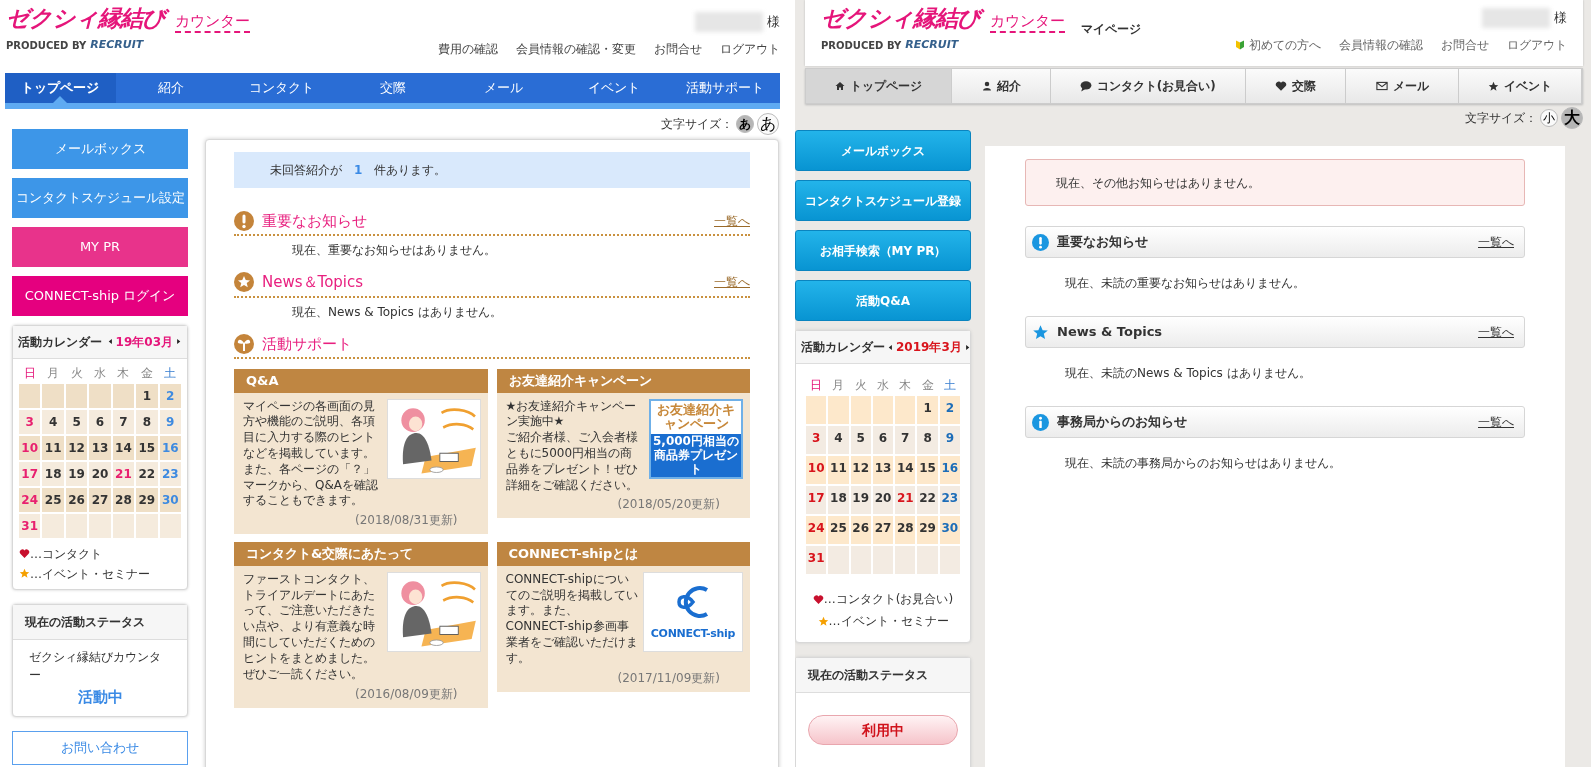 The image size is (1591, 767). What do you see at coordinates (468, 49) in the screenshot?
I see `header-link: 費用の確認` at bounding box center [468, 49].